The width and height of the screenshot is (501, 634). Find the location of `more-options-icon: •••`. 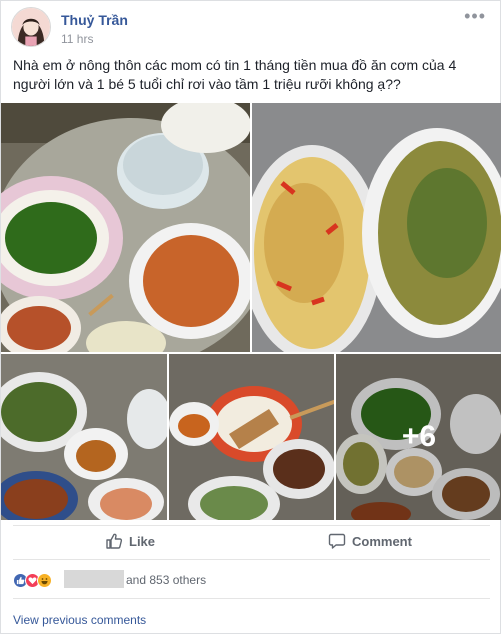

more-options-icon: ••• is located at coordinates (475, 16).